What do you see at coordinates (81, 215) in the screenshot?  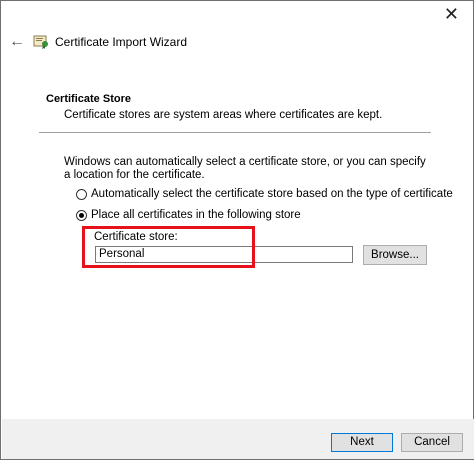 I see `radio-place-in-store-circle` at bounding box center [81, 215].